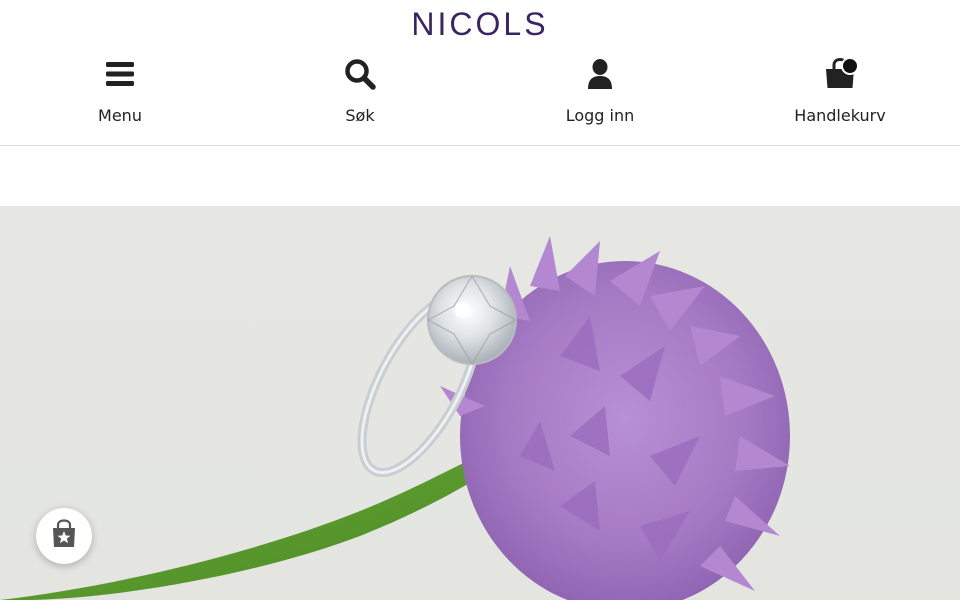  What do you see at coordinates (120, 74) in the screenshot?
I see `hamburger-menu-icon` at bounding box center [120, 74].